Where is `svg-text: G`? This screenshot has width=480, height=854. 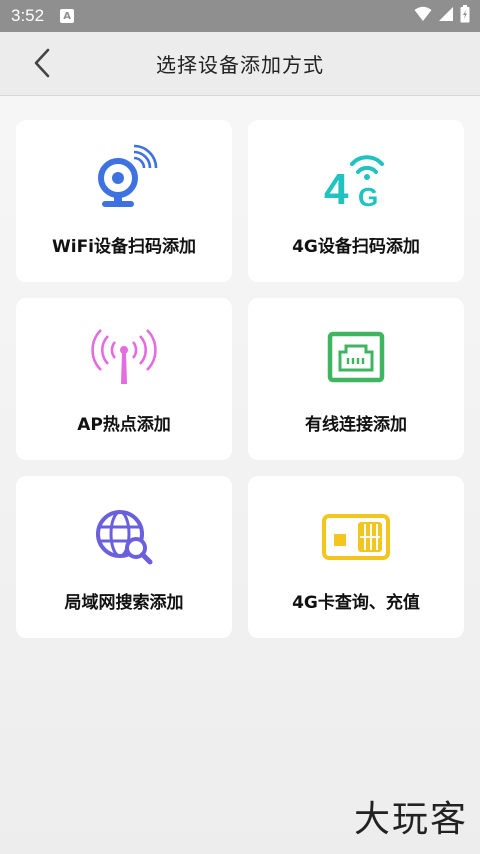 svg-text: G is located at coordinates (368, 197).